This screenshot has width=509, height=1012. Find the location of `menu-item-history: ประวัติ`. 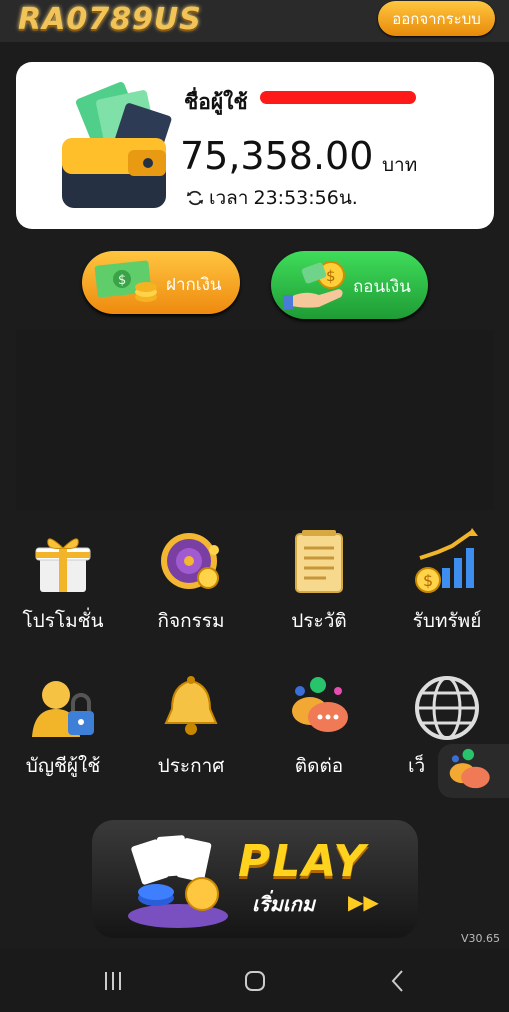

menu-item-history: ประวัติ is located at coordinates (319, 582).